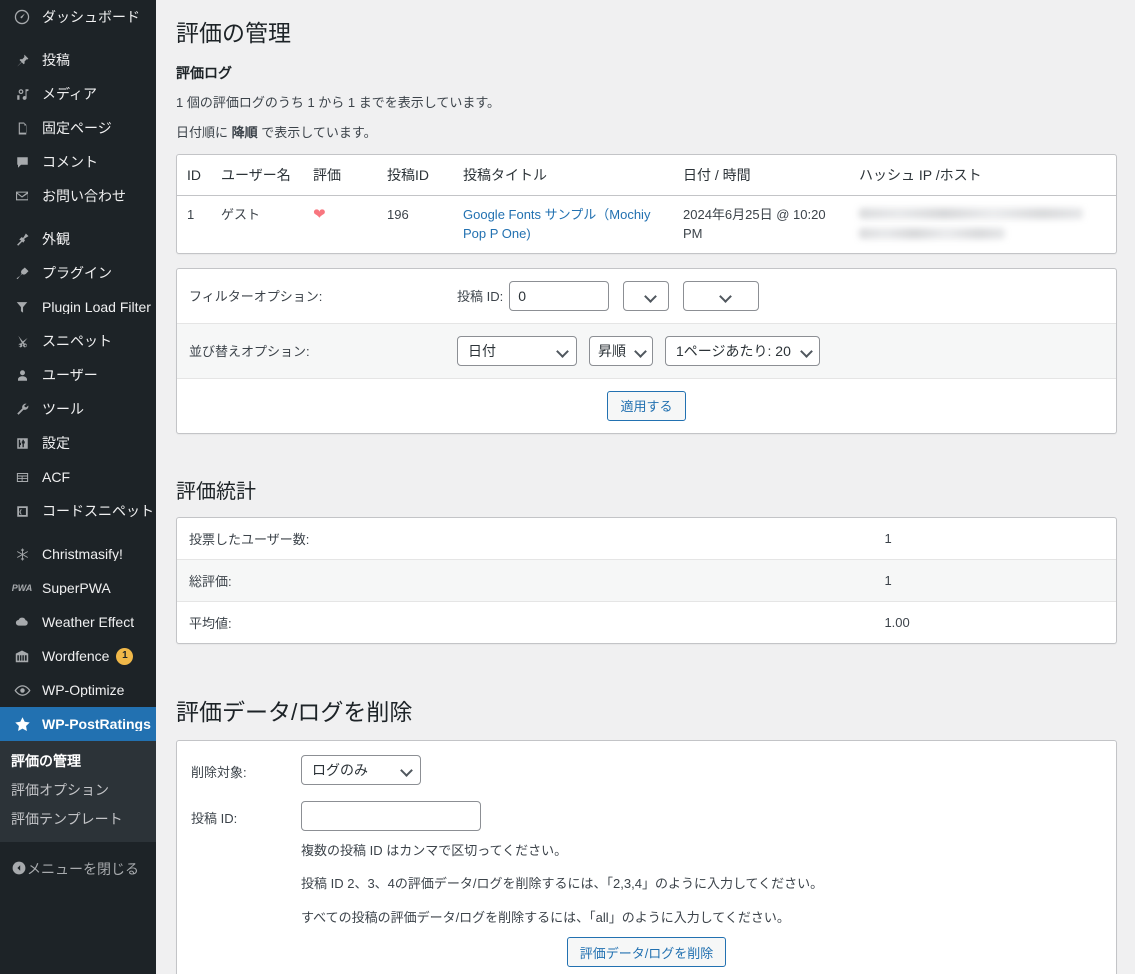 Image resolution: width=1135 pixels, height=974 pixels. Describe the element at coordinates (340, 175) in the screenshot. I see `th-rating: 評価` at that location.